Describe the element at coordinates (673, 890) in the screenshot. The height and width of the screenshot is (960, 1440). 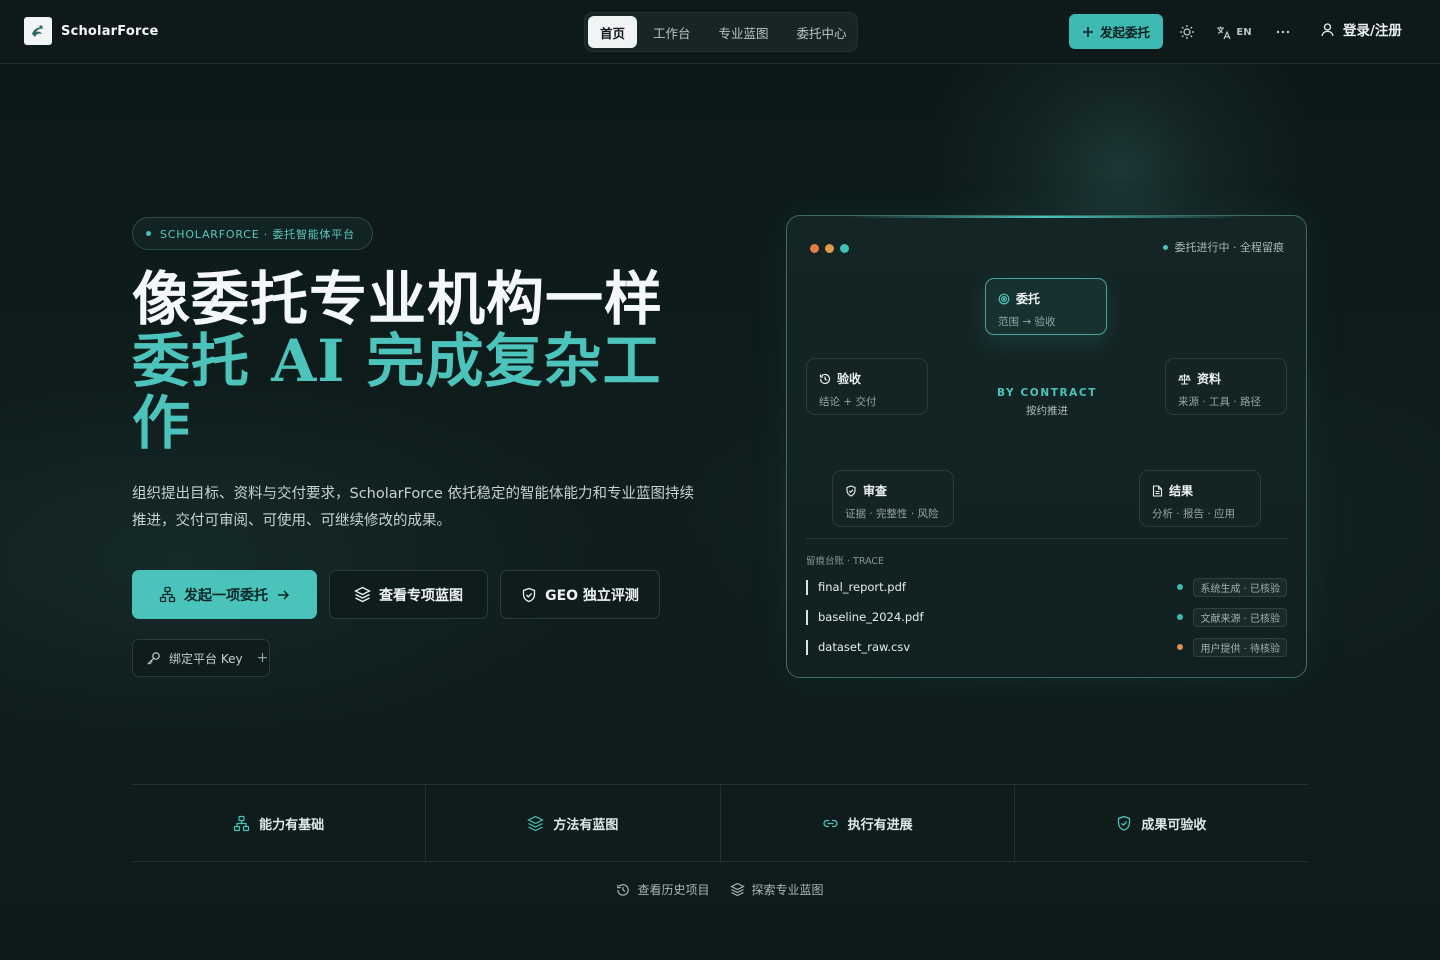
I see `view-history-label: 查看历史项目` at that location.